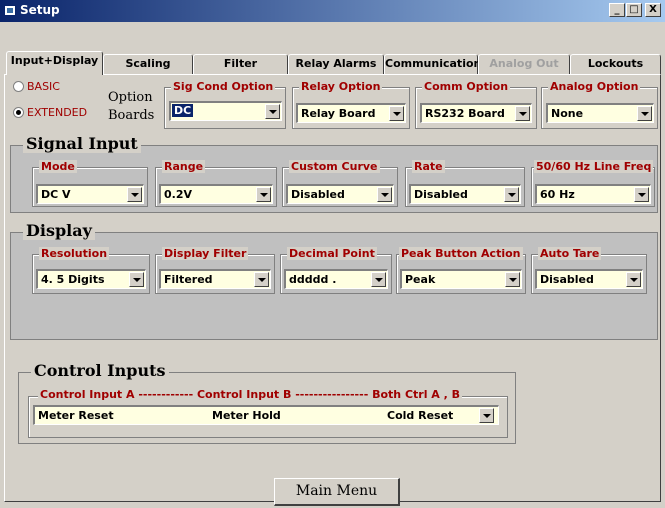  Describe the element at coordinates (594, 166) in the screenshot. I see `line-freq-label: 50/60 Hz Line Freq` at that location.